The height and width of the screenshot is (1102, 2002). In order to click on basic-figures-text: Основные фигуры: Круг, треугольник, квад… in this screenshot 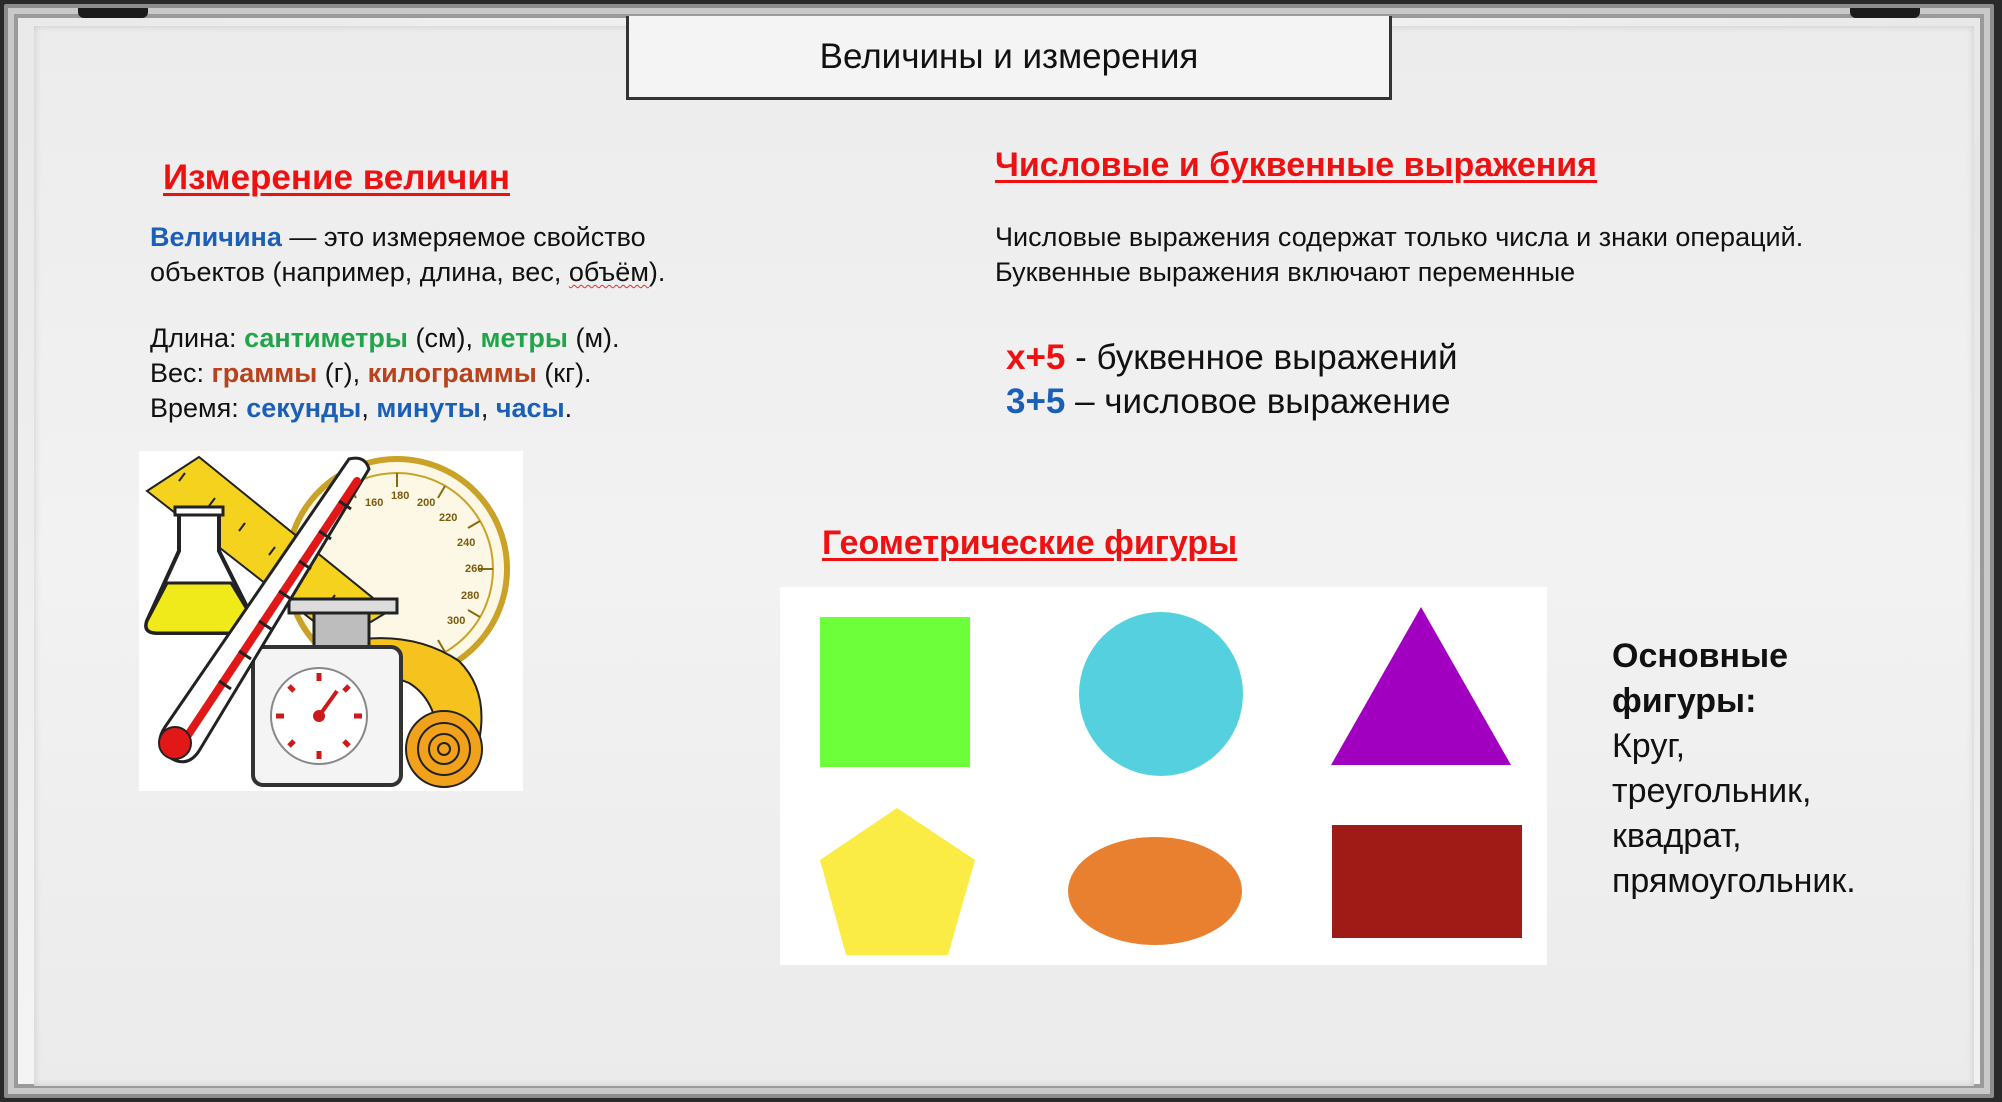, I will do `click(1762, 769)`.